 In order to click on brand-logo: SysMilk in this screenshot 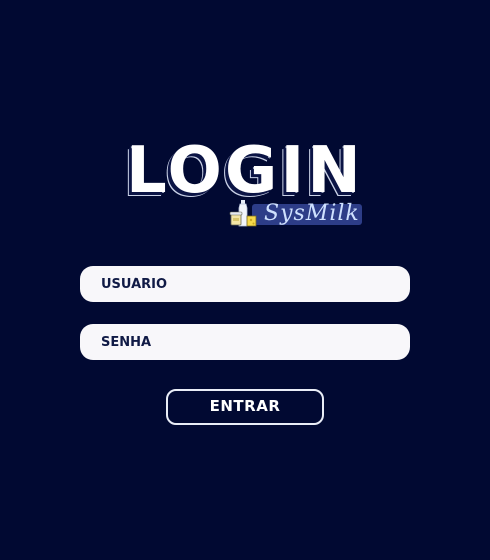, I will do `click(296, 215)`.